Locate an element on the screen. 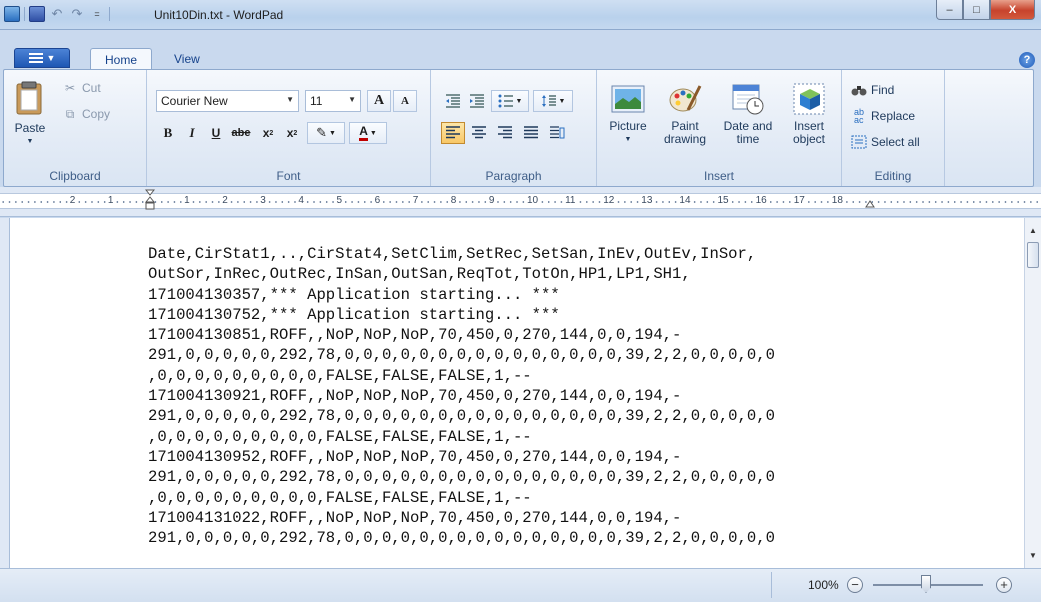 The width and height of the screenshot is (1041, 602). font-color-button: A ▼ is located at coordinates (368, 133).